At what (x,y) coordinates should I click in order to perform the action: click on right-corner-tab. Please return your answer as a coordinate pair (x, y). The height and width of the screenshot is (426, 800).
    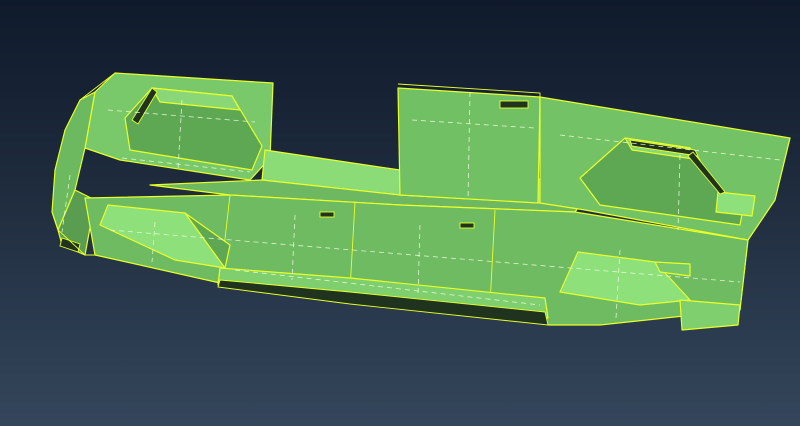
    Looking at the image, I should click on (735, 204).